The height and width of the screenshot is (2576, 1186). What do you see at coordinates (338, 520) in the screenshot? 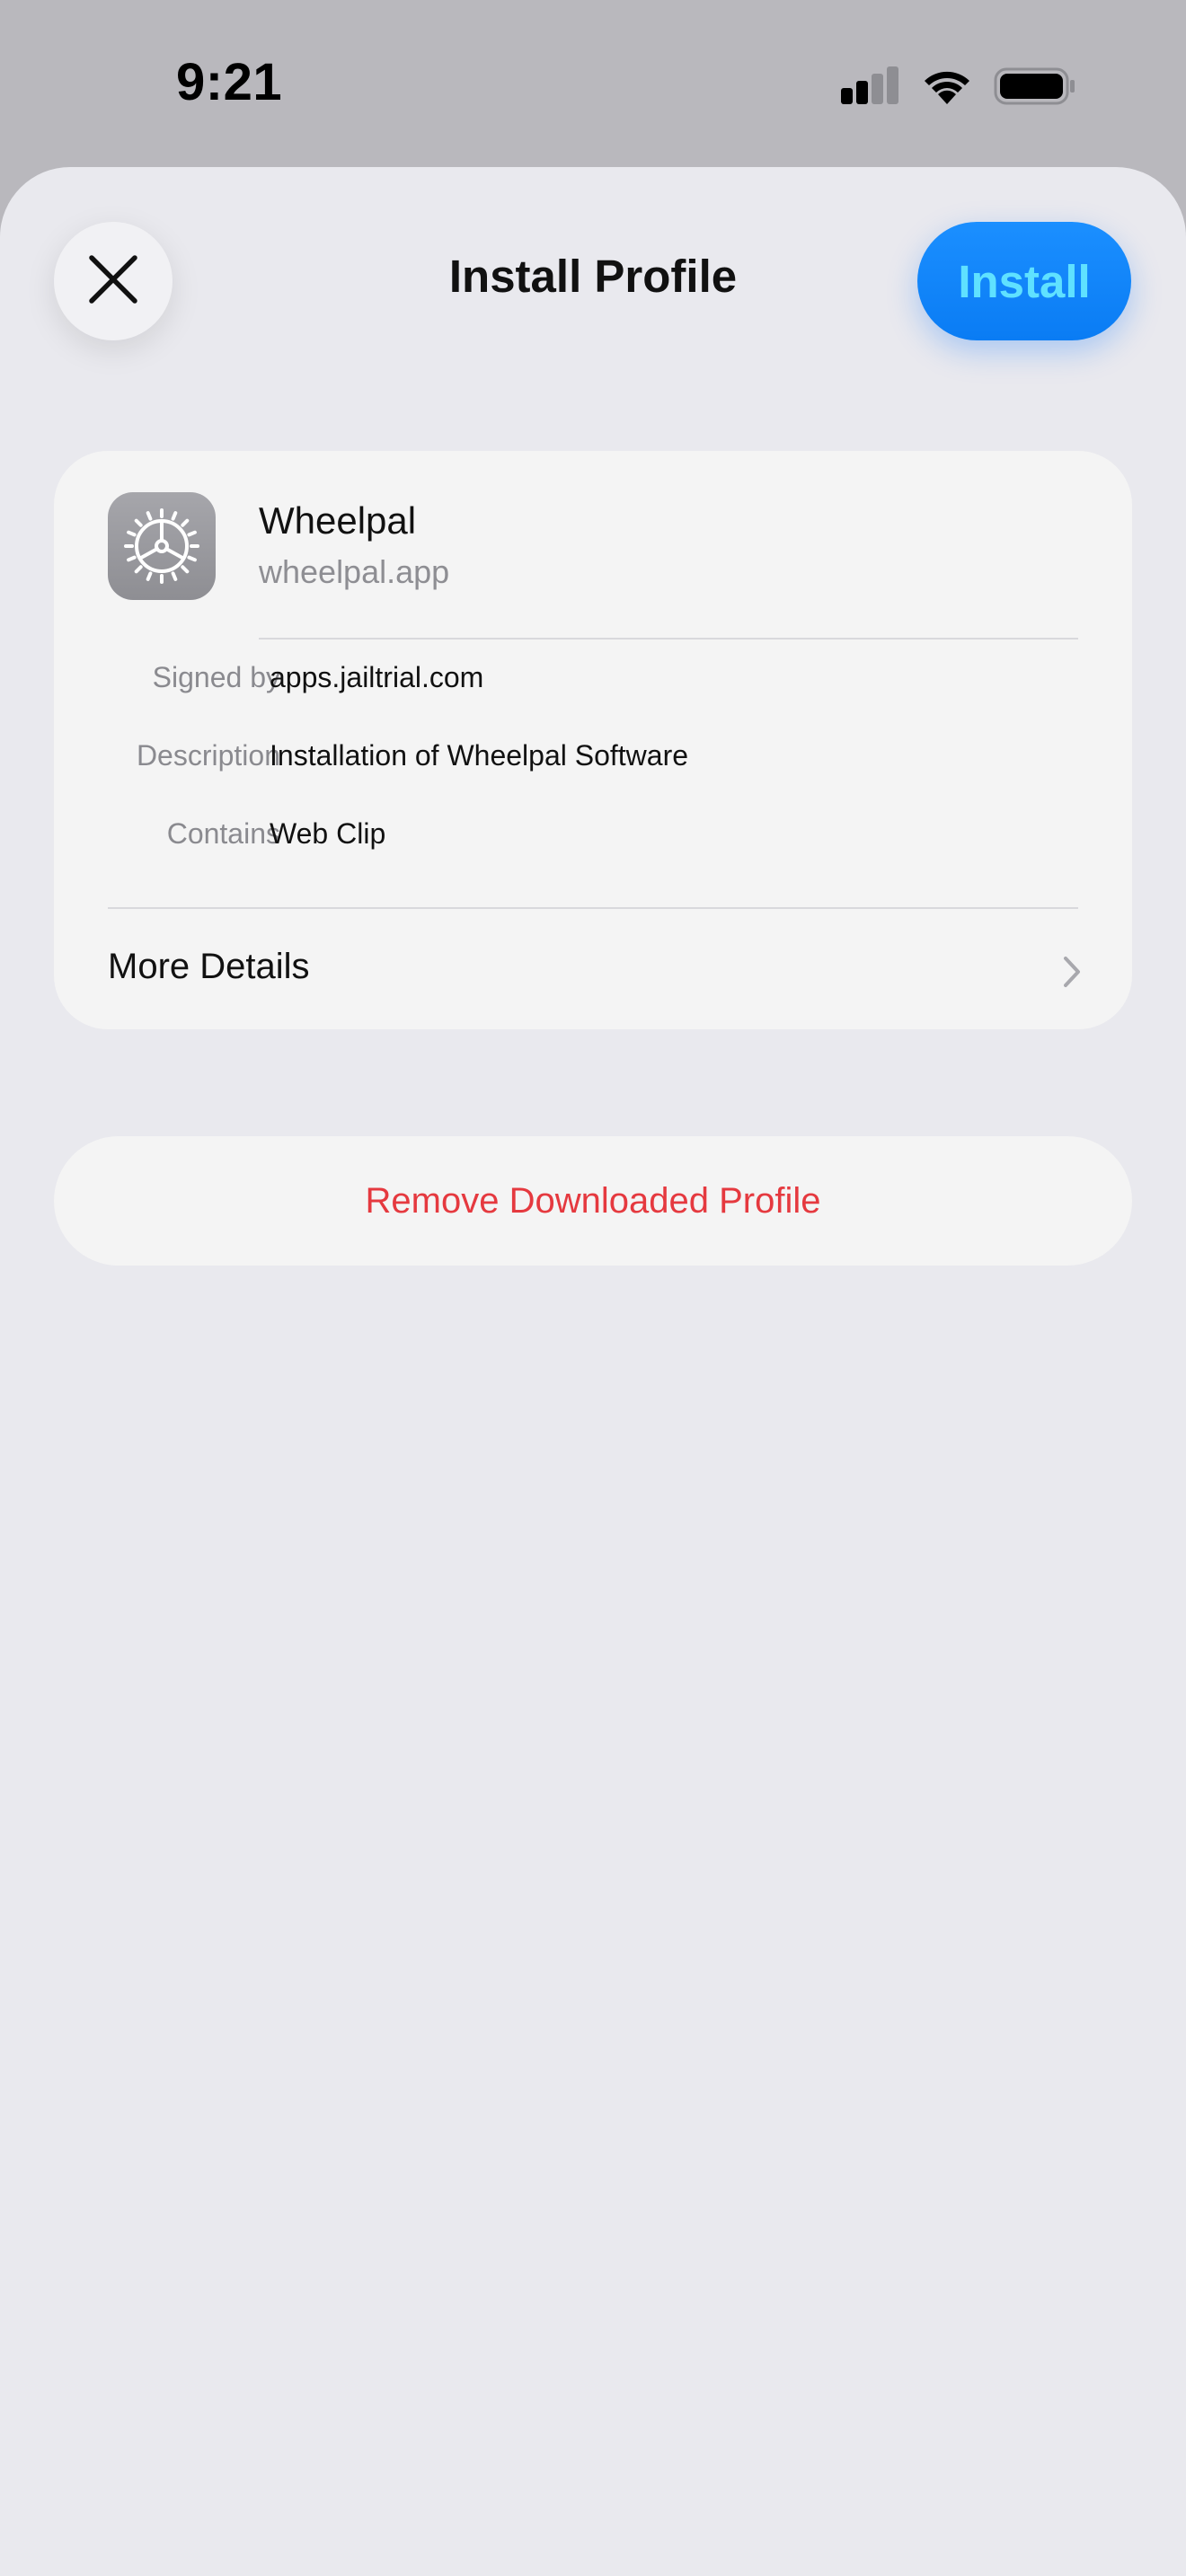
I see `profile-name: Wheelpal` at bounding box center [338, 520].